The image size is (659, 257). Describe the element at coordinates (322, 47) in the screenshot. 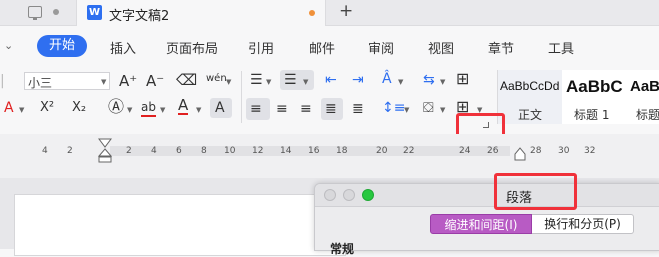

I see `tab-mailings: 邮件` at that location.